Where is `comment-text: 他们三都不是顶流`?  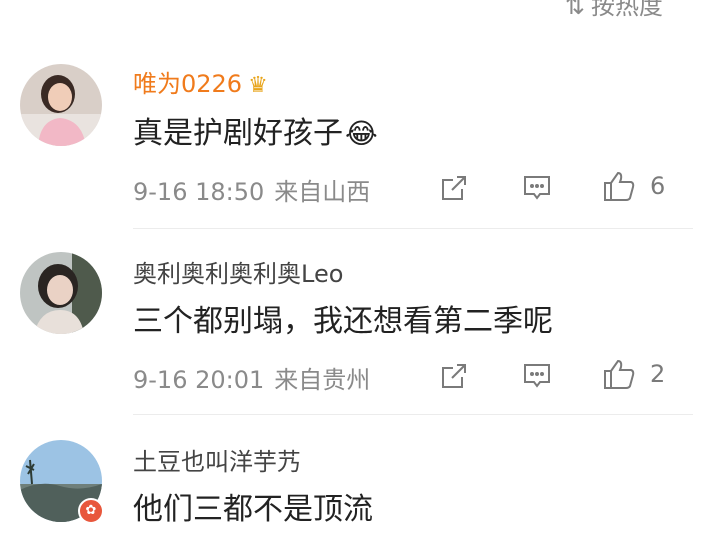 comment-text: 他们三都不是顶流 is located at coordinates (253, 509).